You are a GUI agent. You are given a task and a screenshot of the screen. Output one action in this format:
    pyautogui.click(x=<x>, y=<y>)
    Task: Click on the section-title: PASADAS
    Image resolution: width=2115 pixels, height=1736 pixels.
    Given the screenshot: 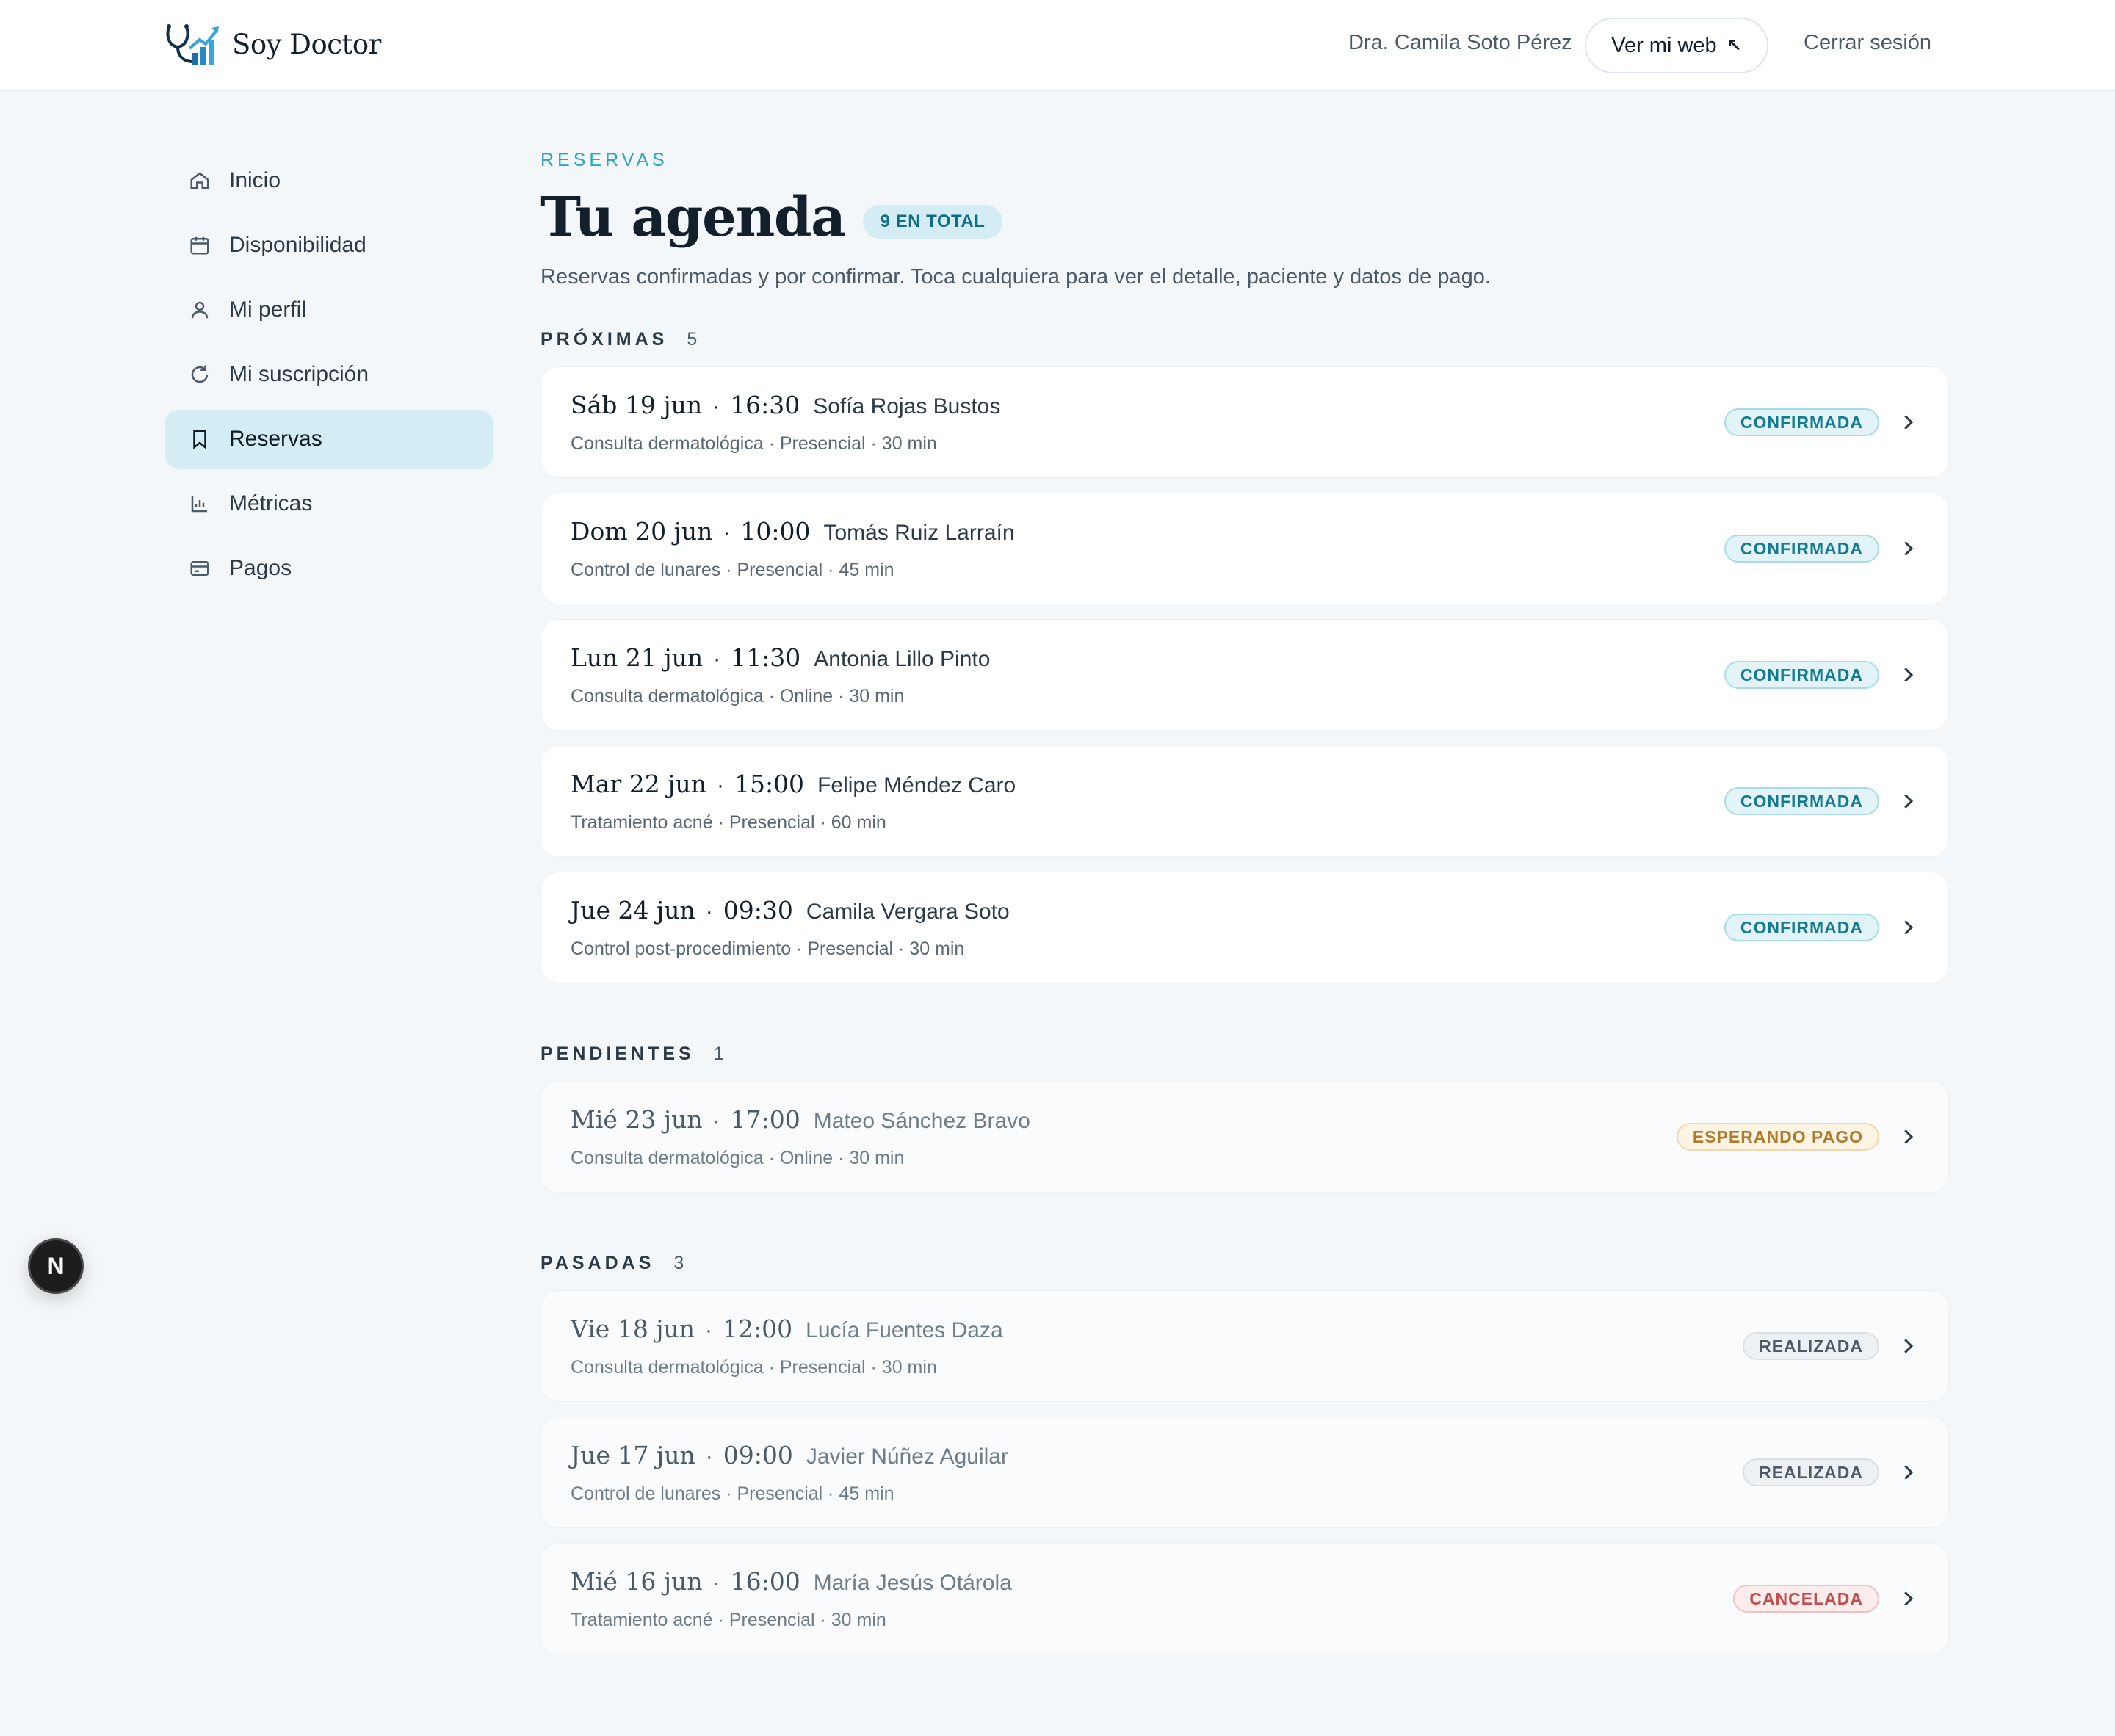 What is the action you would take?
    pyautogui.click(x=597, y=1263)
    